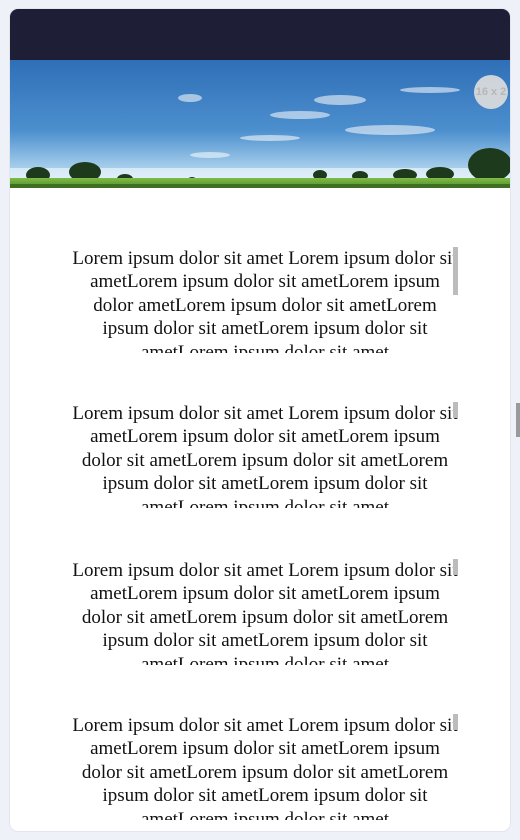 This screenshot has height=840, width=520. What do you see at coordinates (518, 420) in the screenshot?
I see `page-scrollbar` at bounding box center [518, 420].